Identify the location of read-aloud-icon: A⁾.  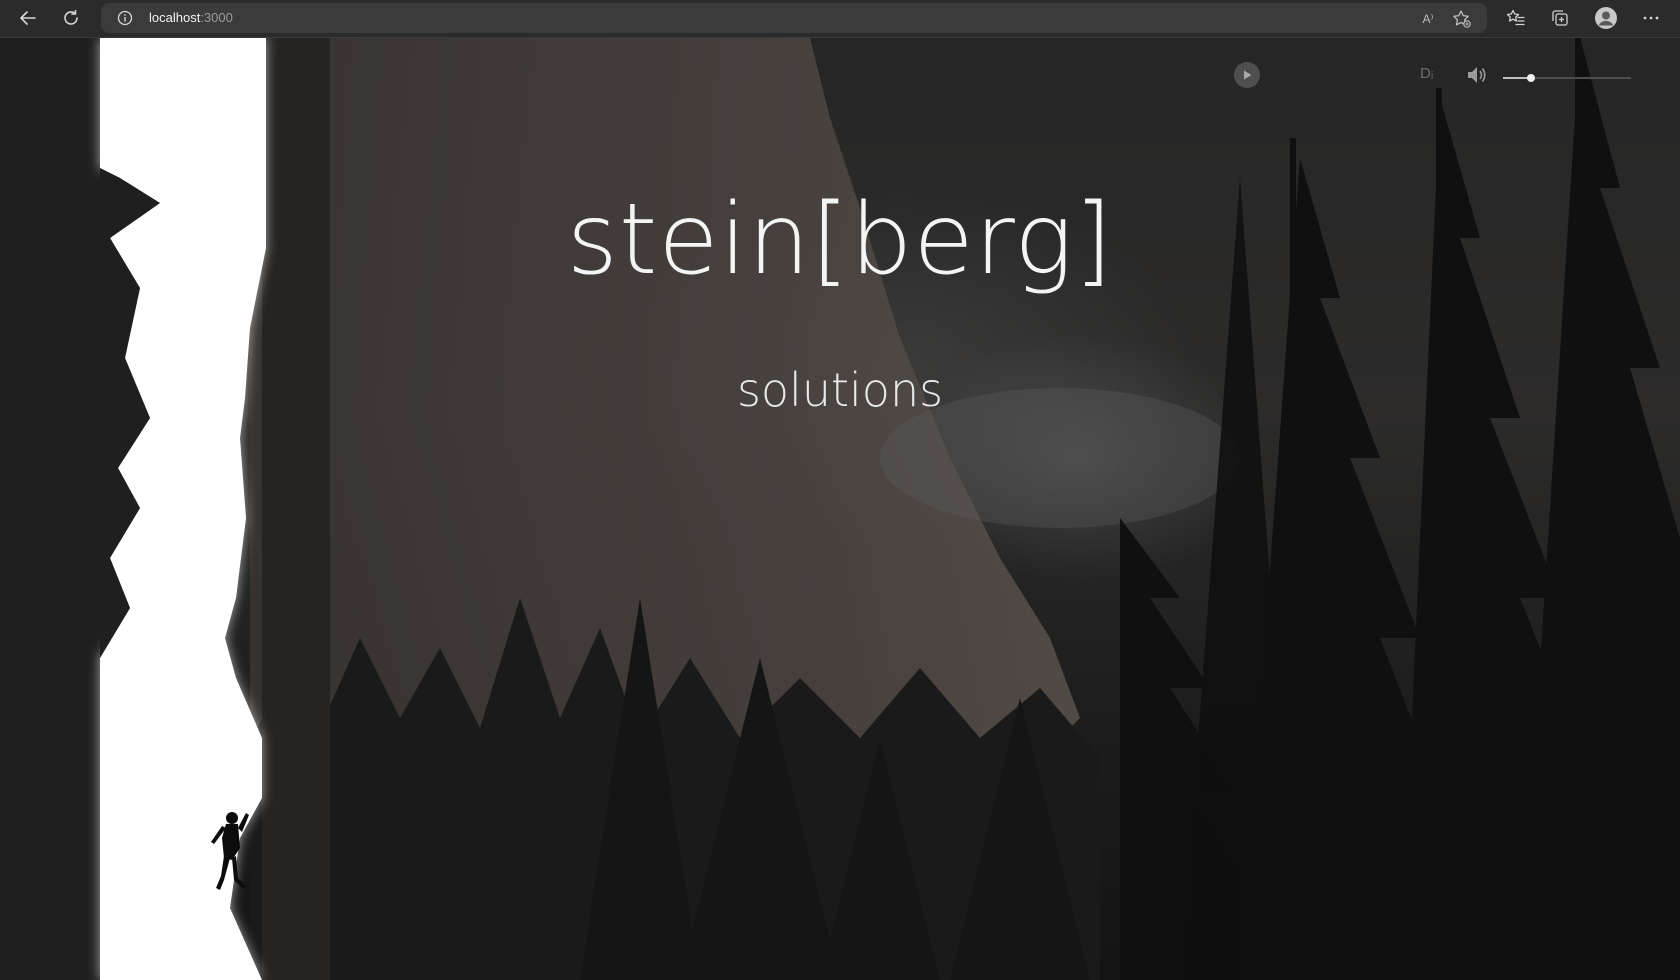
(1428, 19).